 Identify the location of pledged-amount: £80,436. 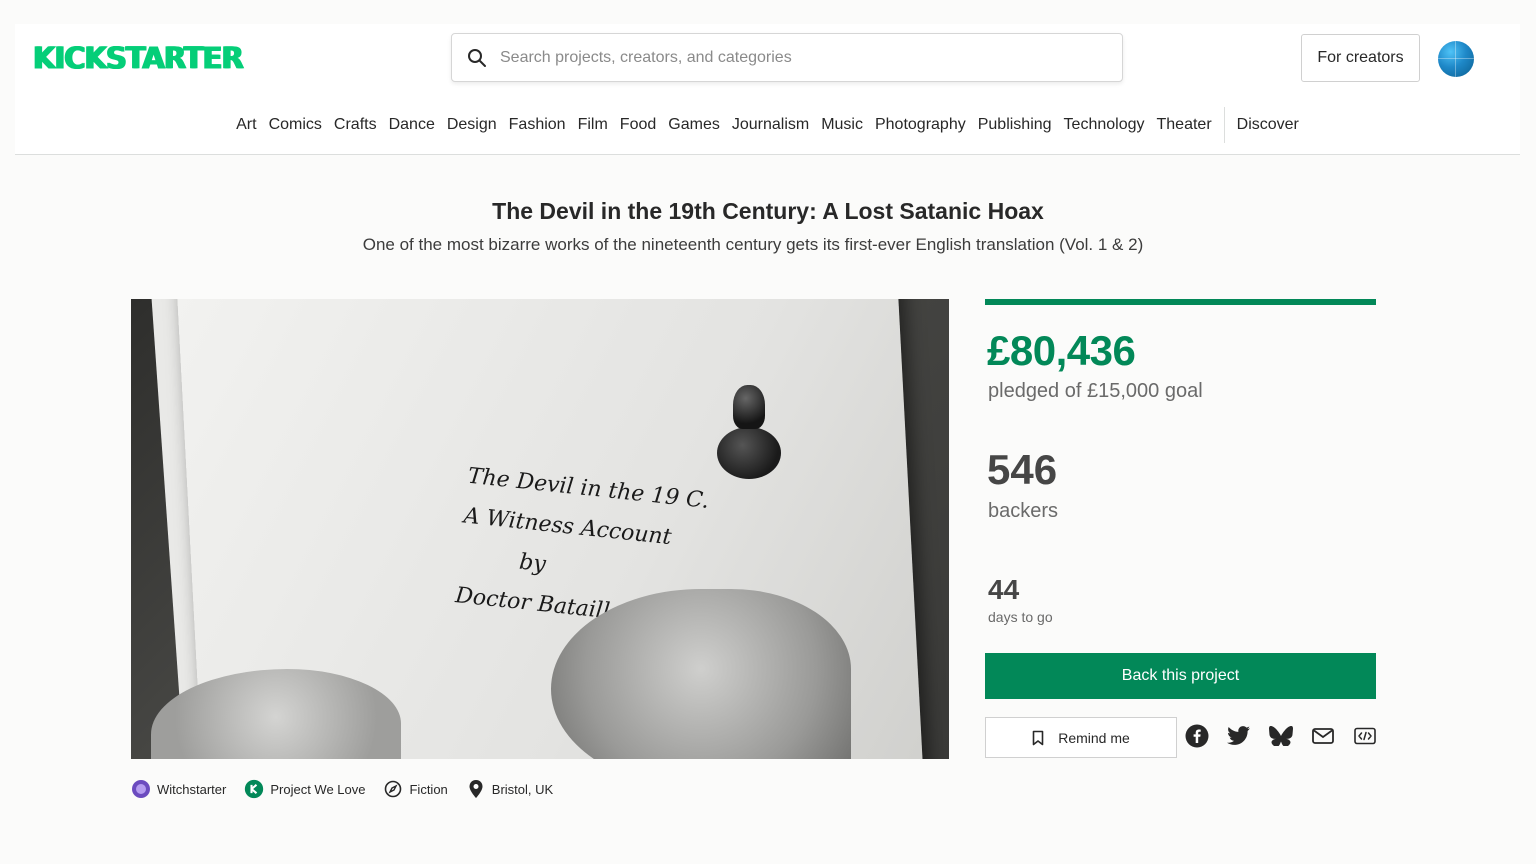
(1061, 350).